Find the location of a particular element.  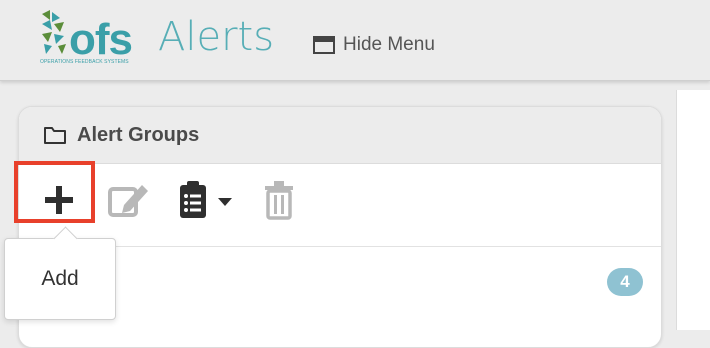

list-menu-button is located at coordinates (208, 200).